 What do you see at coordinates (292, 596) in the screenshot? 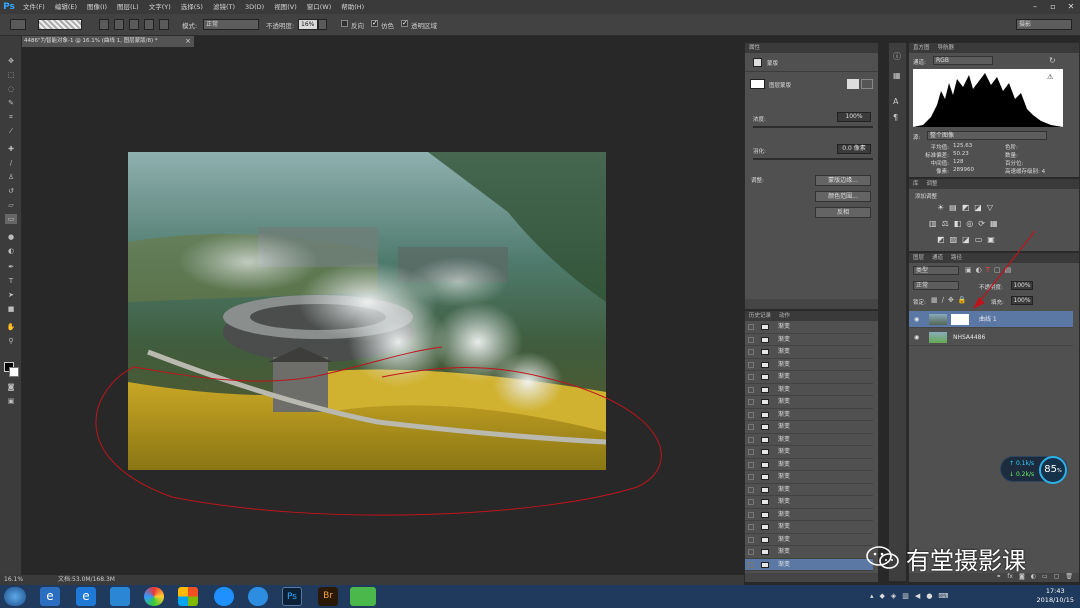
I see `photoshop-taskbar-icon: Ps` at bounding box center [292, 596].